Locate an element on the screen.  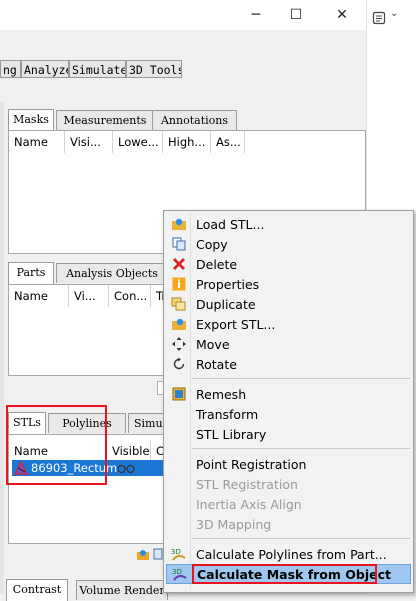
load-stl-icon is located at coordinates (143, 555).